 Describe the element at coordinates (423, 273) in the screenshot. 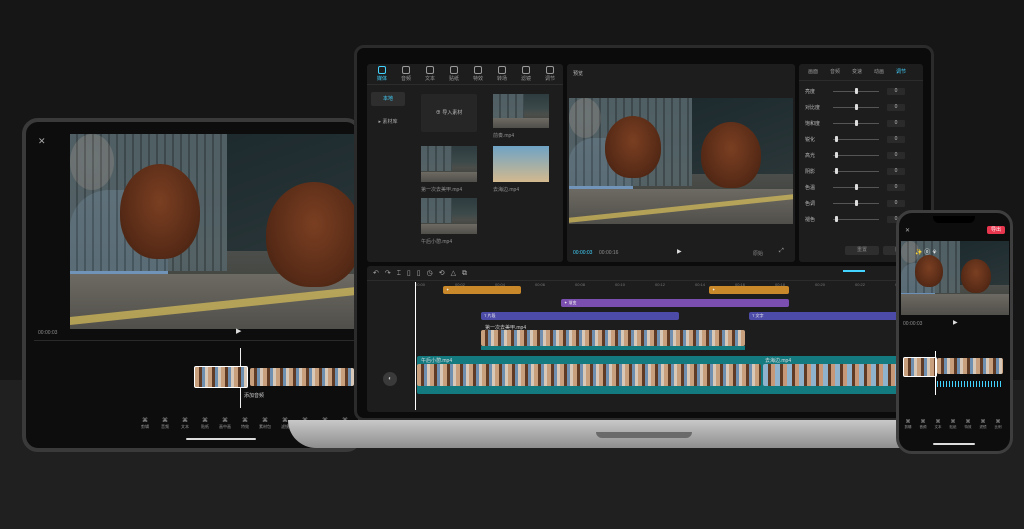

I see `timeline-tools: ↶↷⌶▯▯◷⟲△⧉` at that location.